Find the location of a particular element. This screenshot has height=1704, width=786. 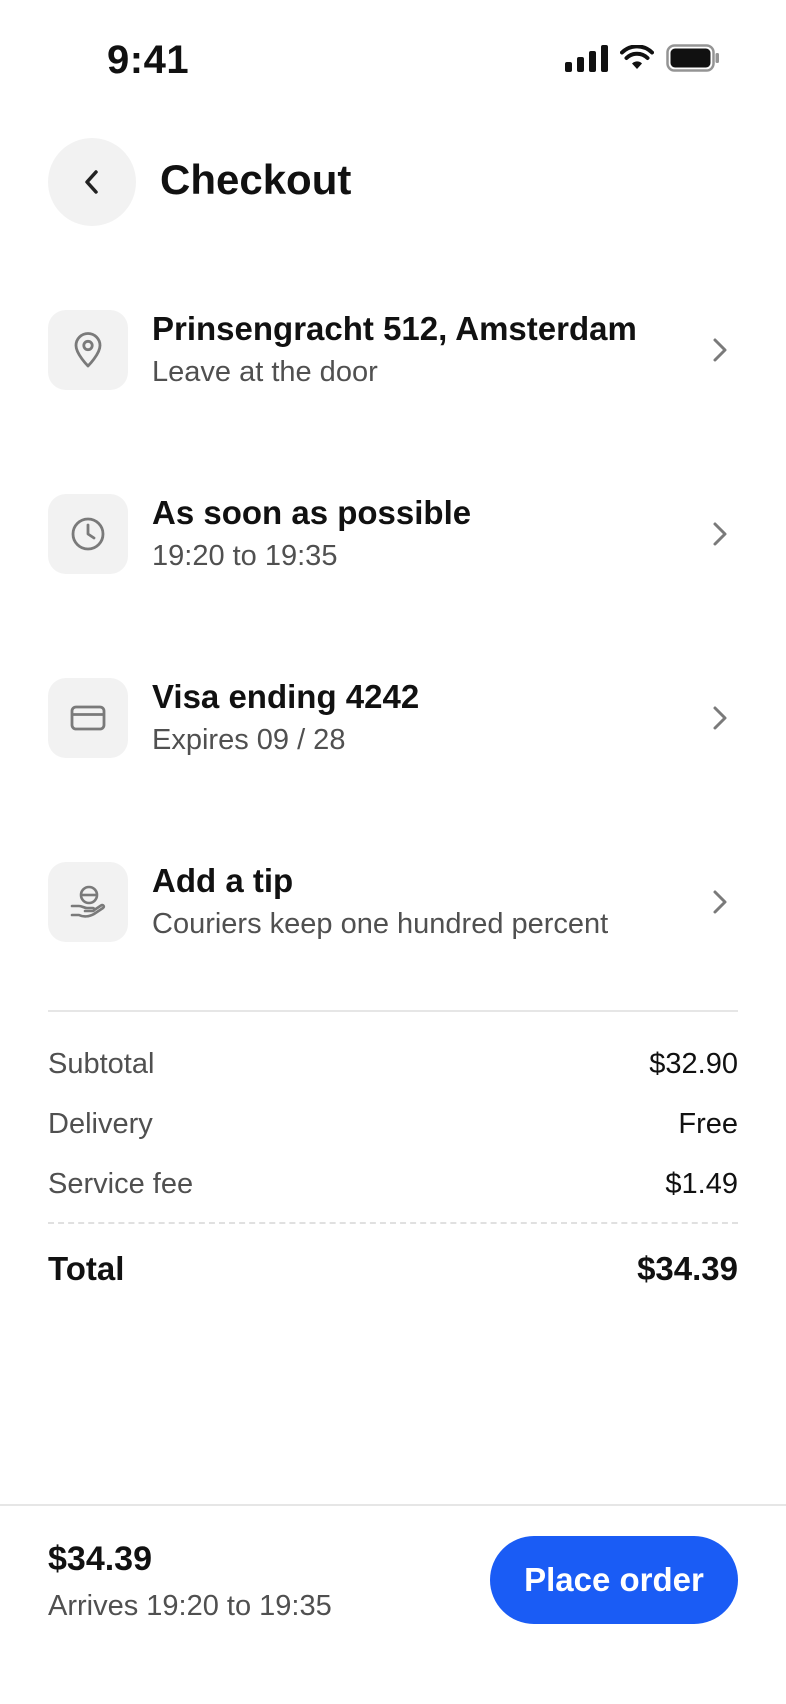

service-fee-value: $1.49 is located at coordinates (701, 1184).